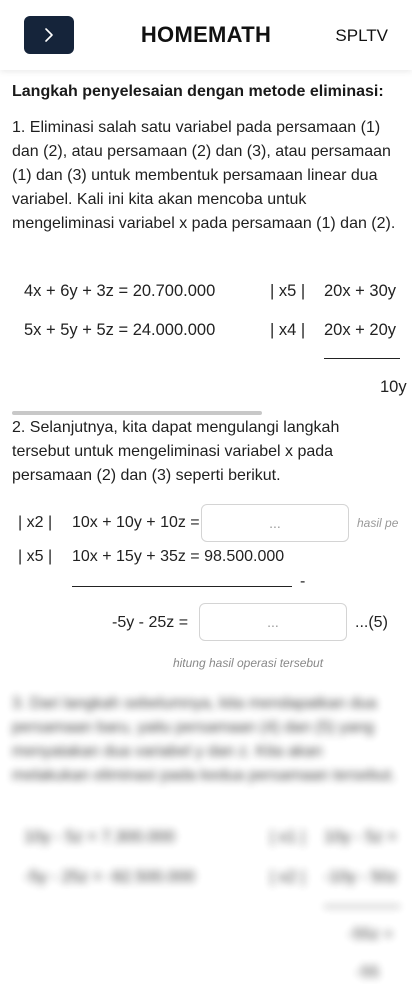 The height and width of the screenshot is (984, 412). I want to click on equation-multiplier: | x5 |, so click(288, 291).